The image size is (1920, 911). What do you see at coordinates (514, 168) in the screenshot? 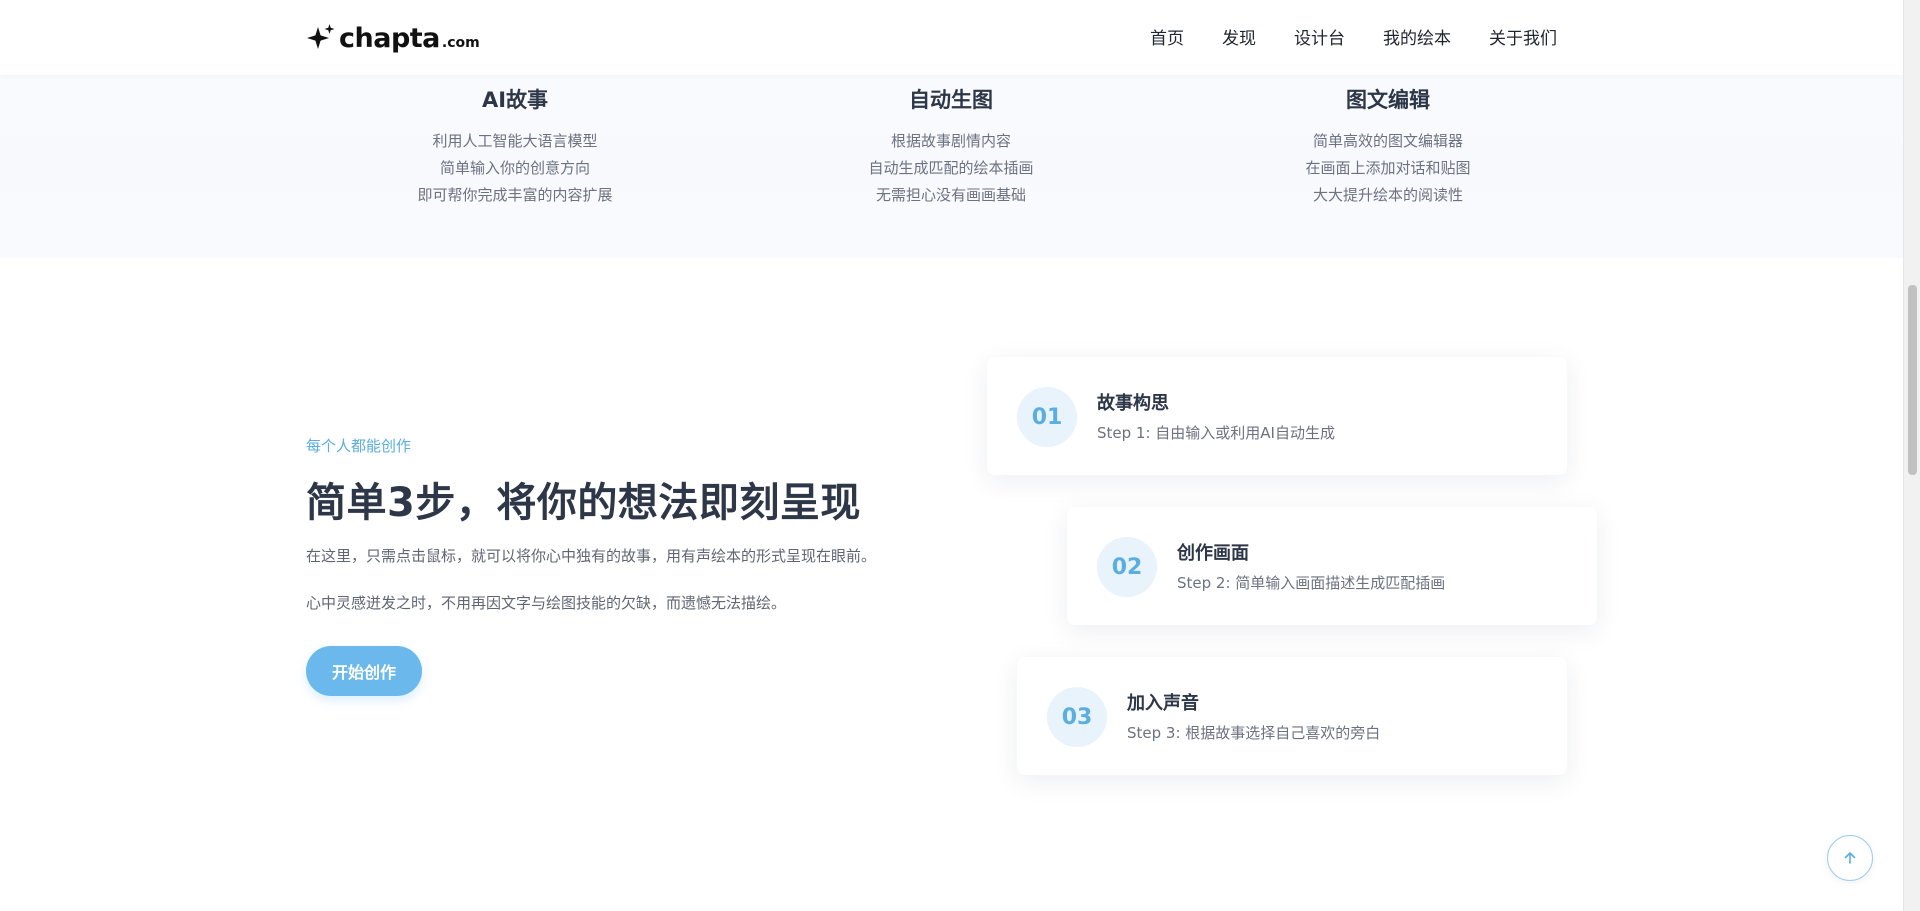
I see `feature-line: 简单输入你的创意方向` at bounding box center [514, 168].